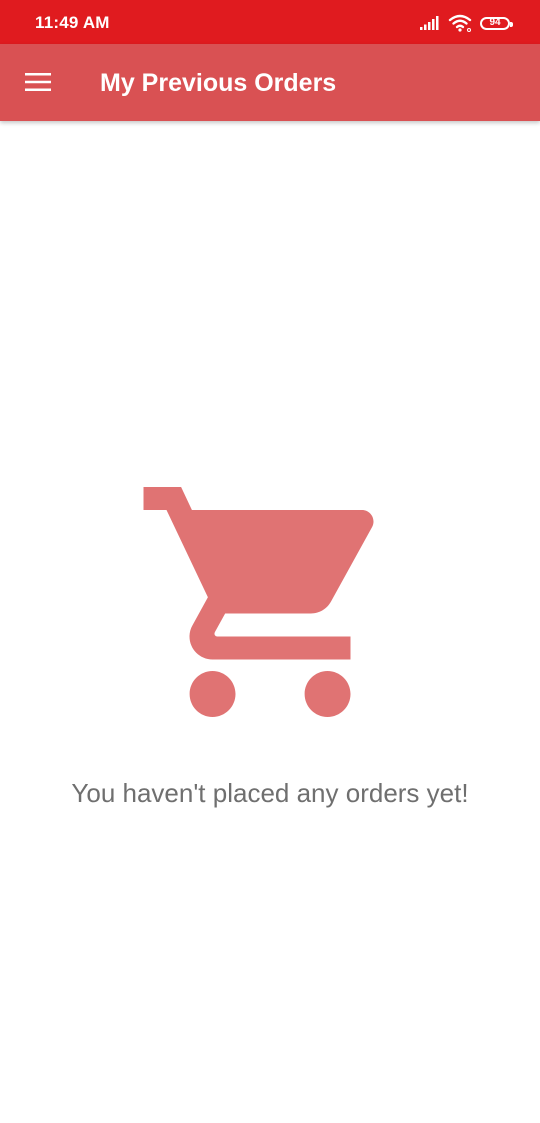  Describe the element at coordinates (270, 22) in the screenshot. I see `status-bar: 11:49 AM 94` at that location.